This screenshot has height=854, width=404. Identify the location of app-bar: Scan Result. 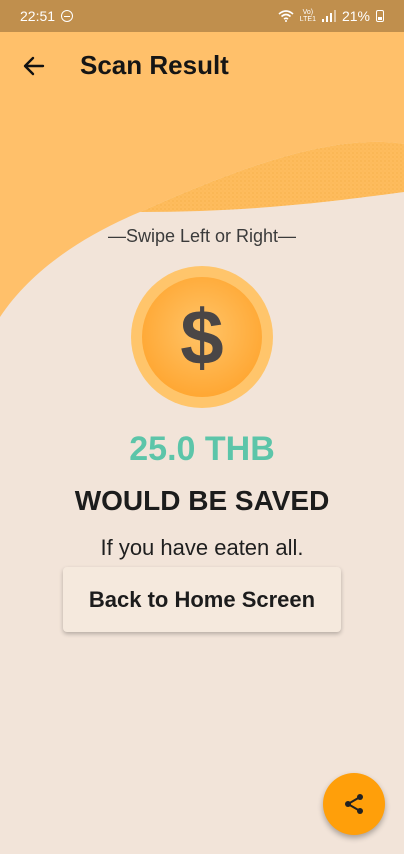
(202, 66).